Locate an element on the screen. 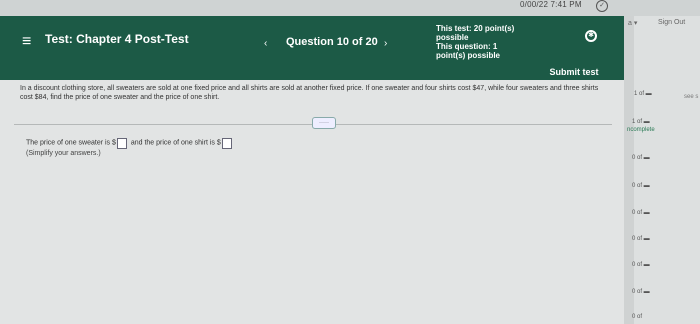 This screenshot has height=324, width=700. question-status-incomplete: ncomplete is located at coordinates (641, 130).